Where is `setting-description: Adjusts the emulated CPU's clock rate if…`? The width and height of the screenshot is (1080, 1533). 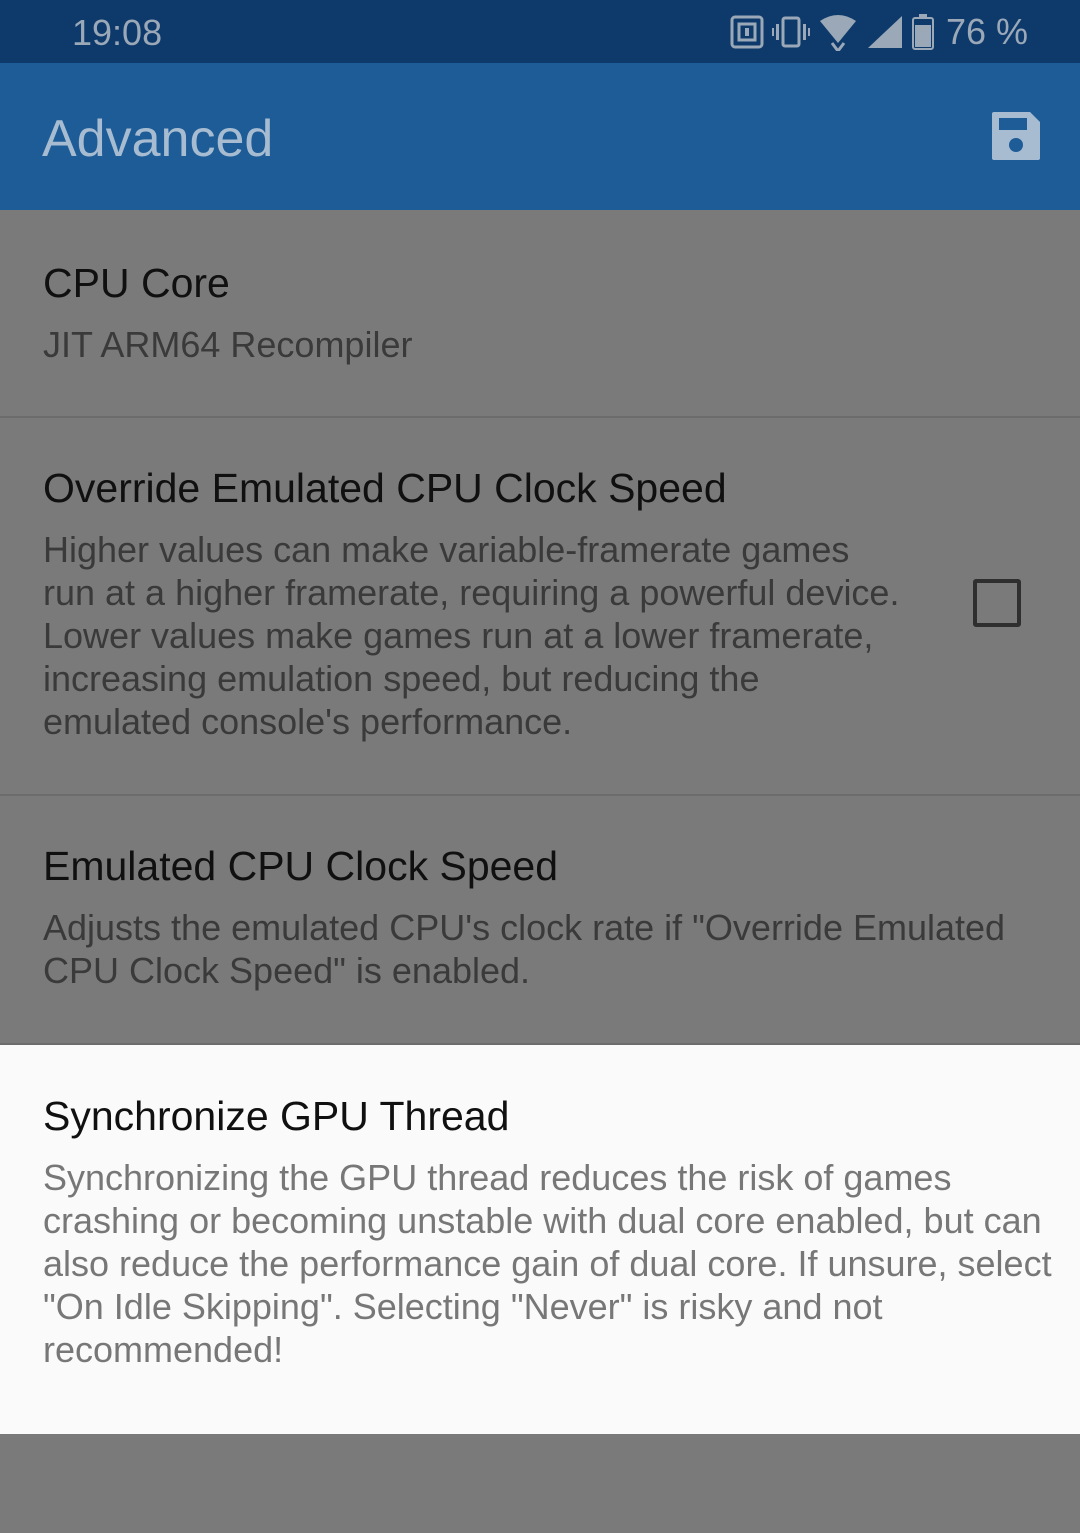
setting-description: Adjusts the emulated CPU's clock rate if… is located at coordinates (524, 949).